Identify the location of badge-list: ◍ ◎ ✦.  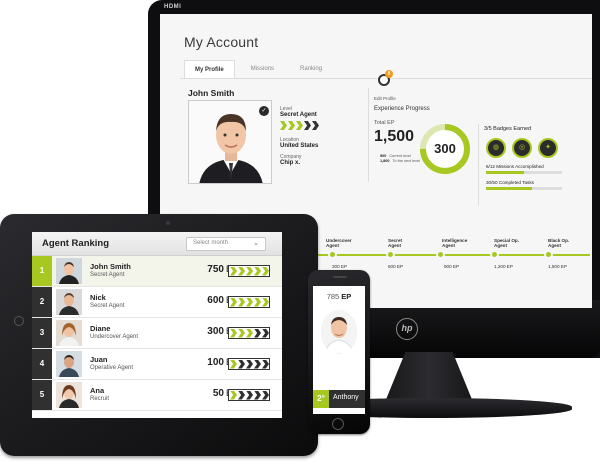
(522, 148).